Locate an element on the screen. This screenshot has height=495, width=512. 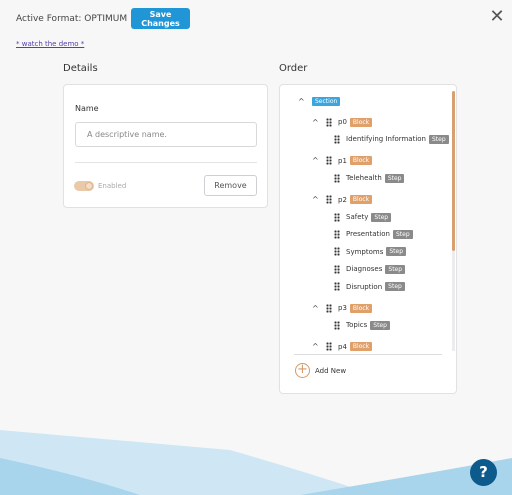
tree-block-p0: ^ p0 Block is located at coordinates (342, 122).